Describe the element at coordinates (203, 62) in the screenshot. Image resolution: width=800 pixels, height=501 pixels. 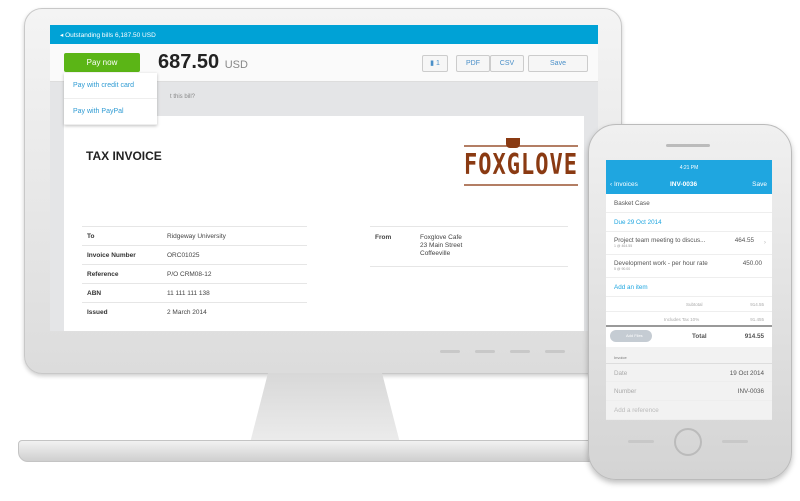
I see `amount: 687.50 USD` at that location.